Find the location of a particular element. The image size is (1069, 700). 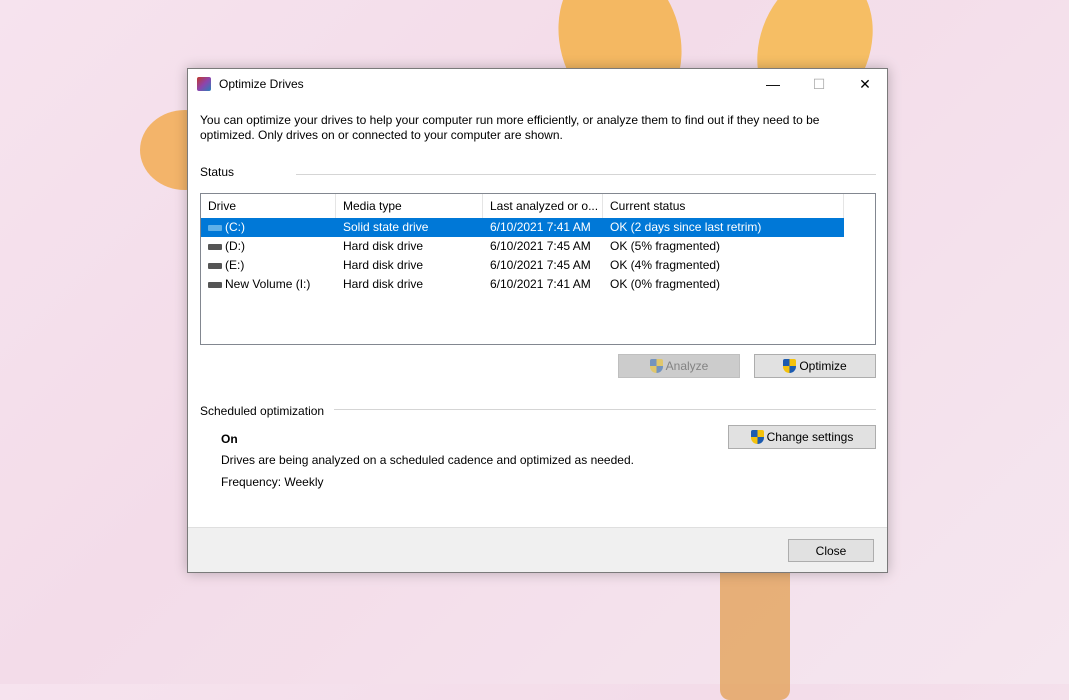

current-status: OK (2 days since last retrim) is located at coordinates (686, 227).